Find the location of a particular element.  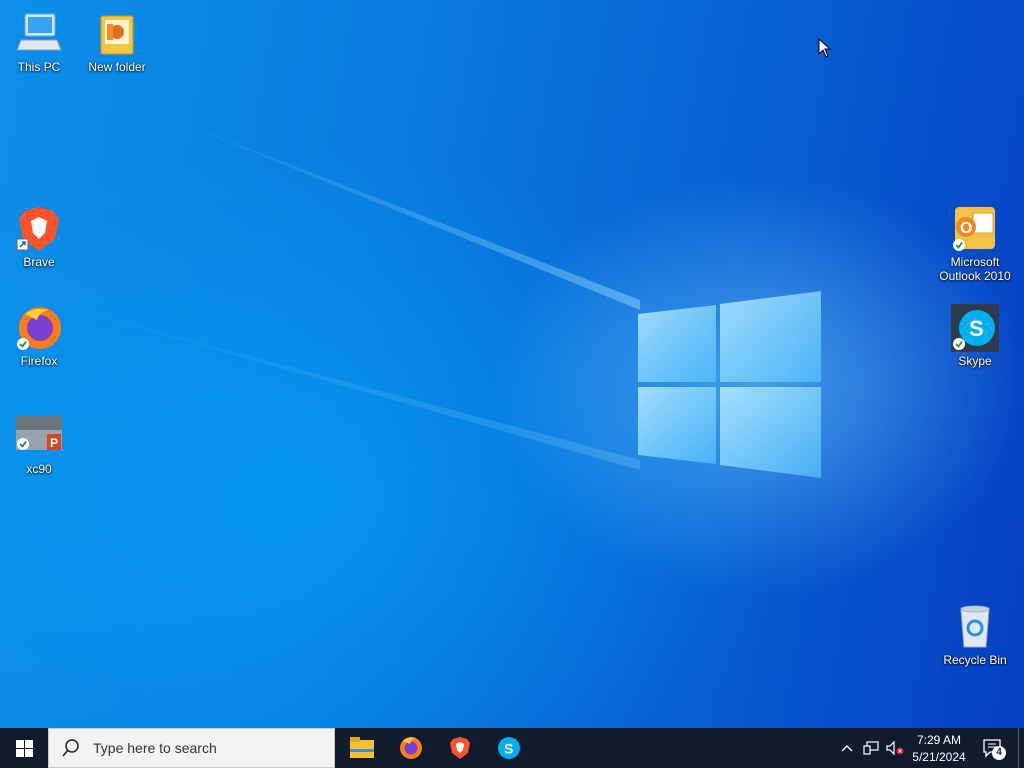

taskbar-skype: S is located at coordinates (509, 748).